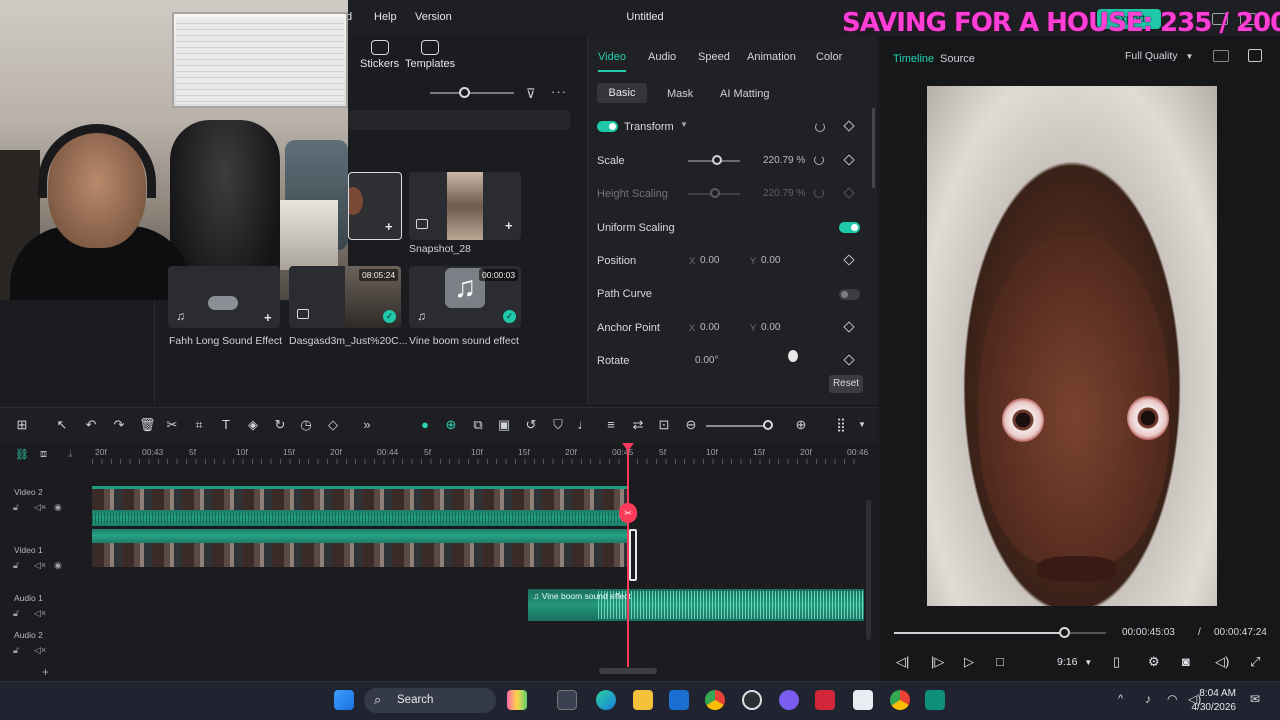 The height and width of the screenshot is (720, 1280). What do you see at coordinates (567, 700) in the screenshot?
I see `task-view-icon` at bounding box center [567, 700].